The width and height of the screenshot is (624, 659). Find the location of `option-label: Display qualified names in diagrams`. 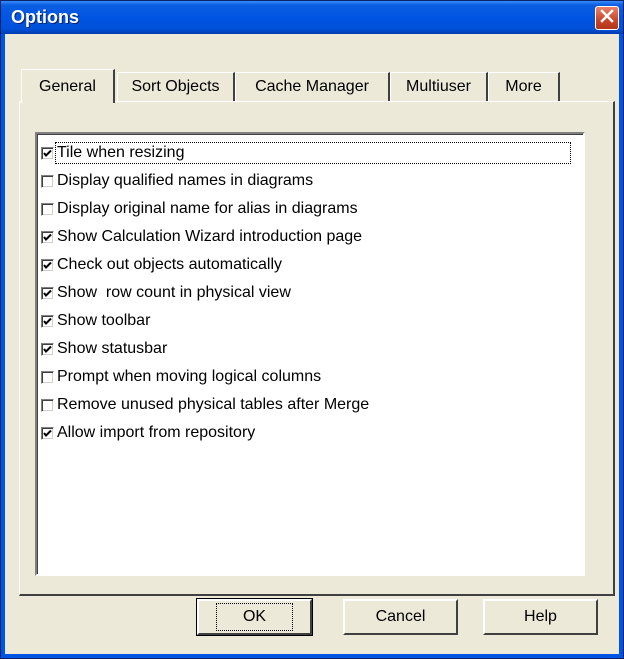

option-label: Display qualified names in diagrams is located at coordinates (185, 180).